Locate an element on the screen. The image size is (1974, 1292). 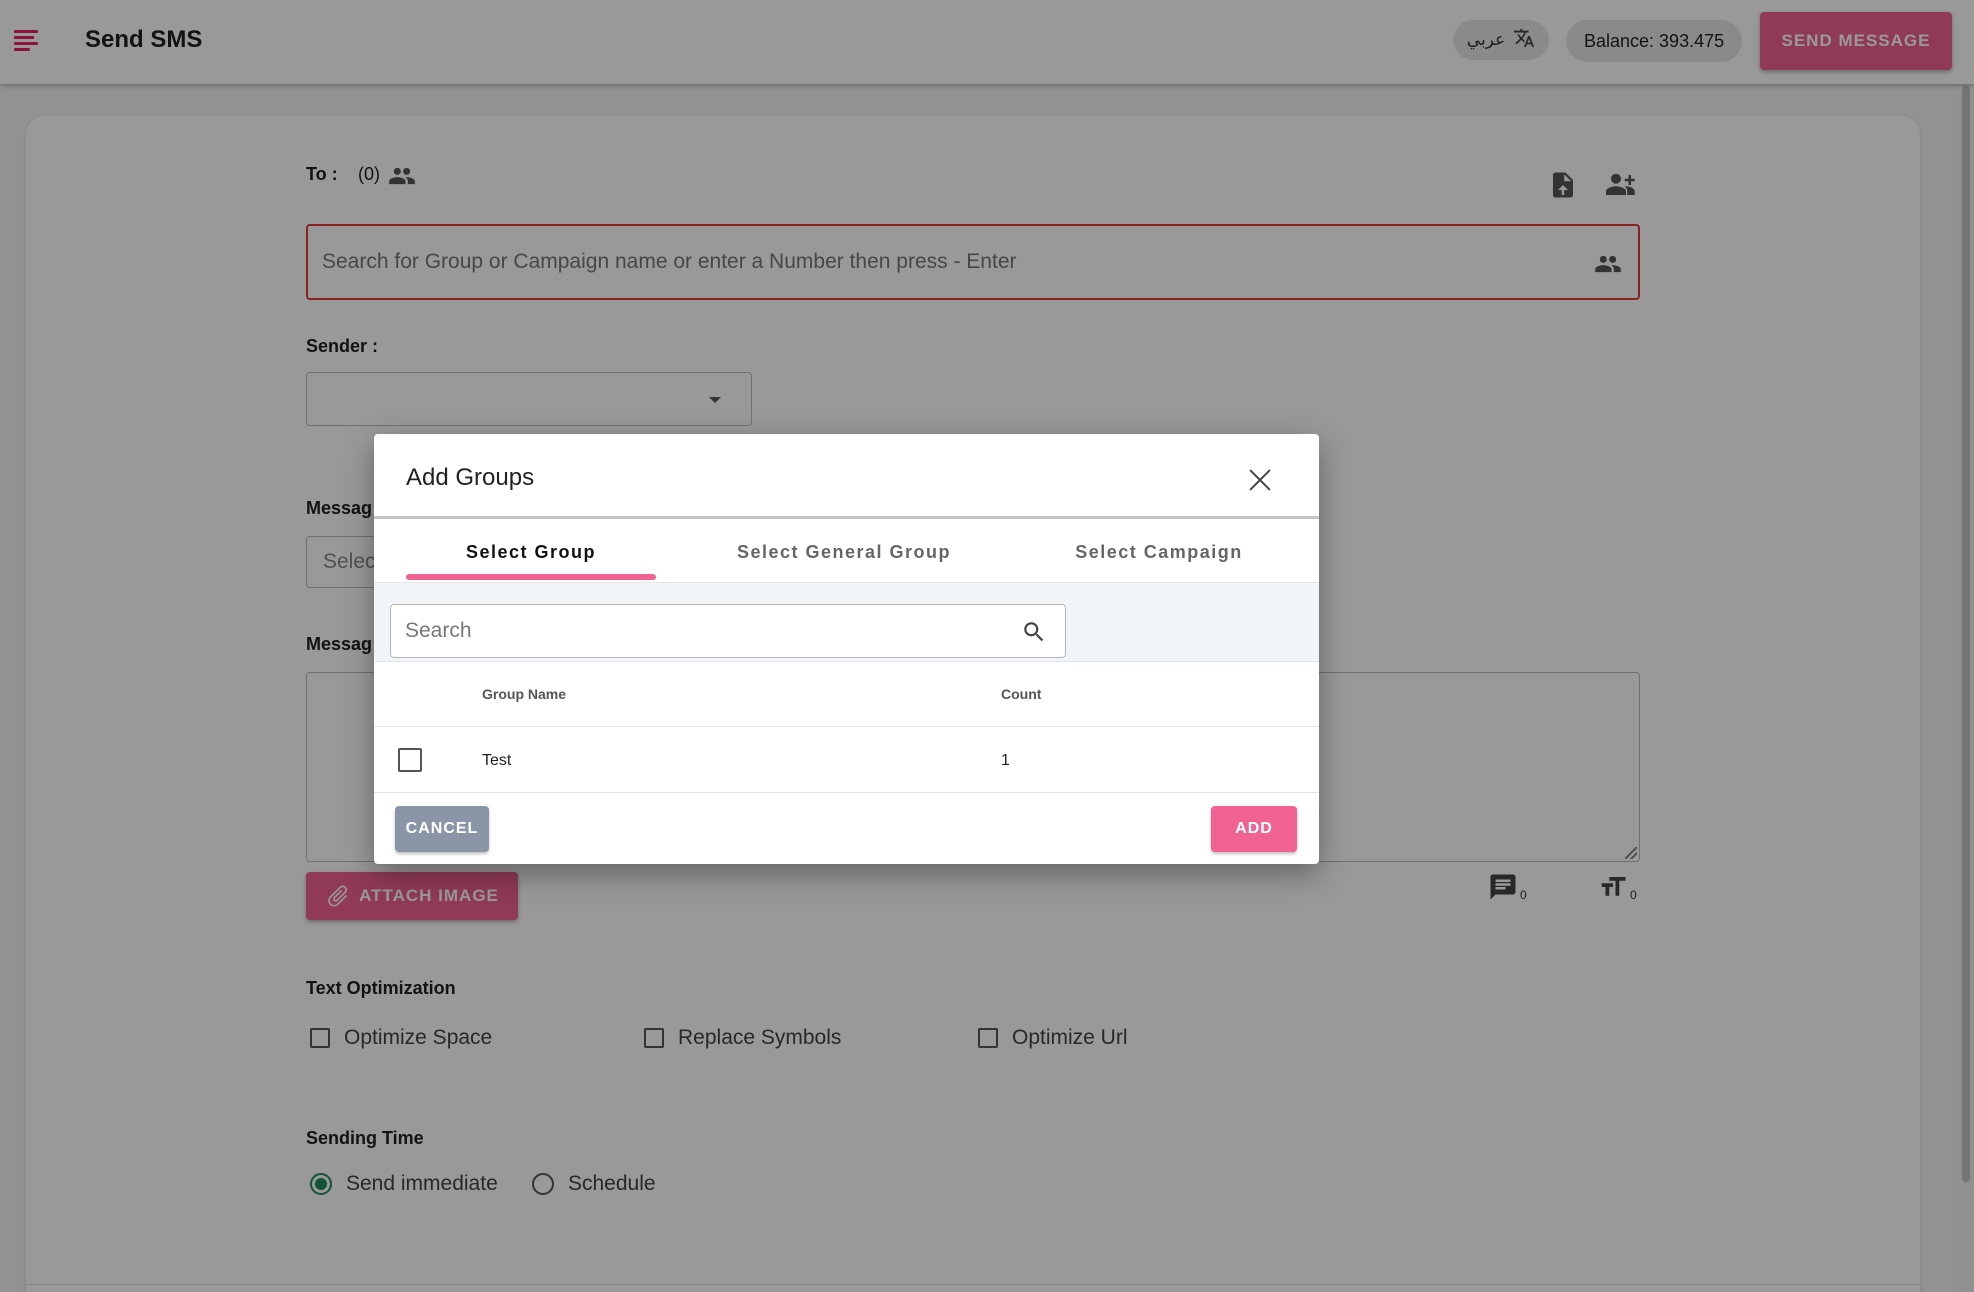
row-checkbox is located at coordinates (410, 760).